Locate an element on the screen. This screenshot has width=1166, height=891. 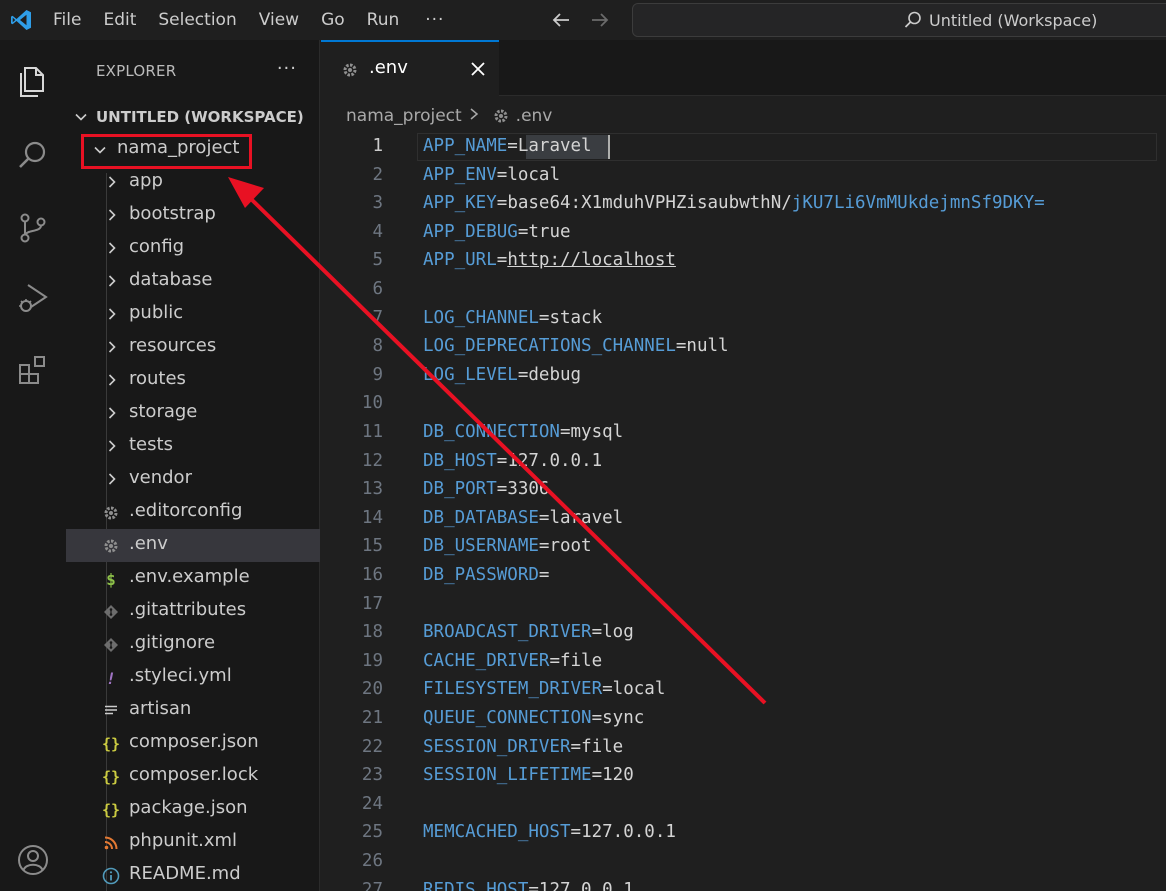
tab-env: .env is located at coordinates (410, 68).